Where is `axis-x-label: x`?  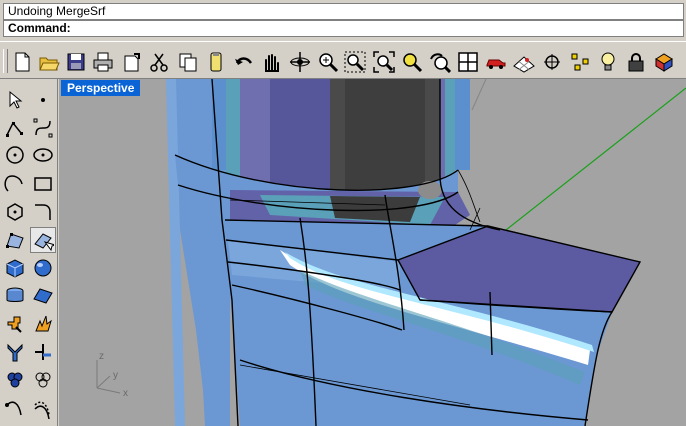 axis-x-label: x is located at coordinates (125, 393).